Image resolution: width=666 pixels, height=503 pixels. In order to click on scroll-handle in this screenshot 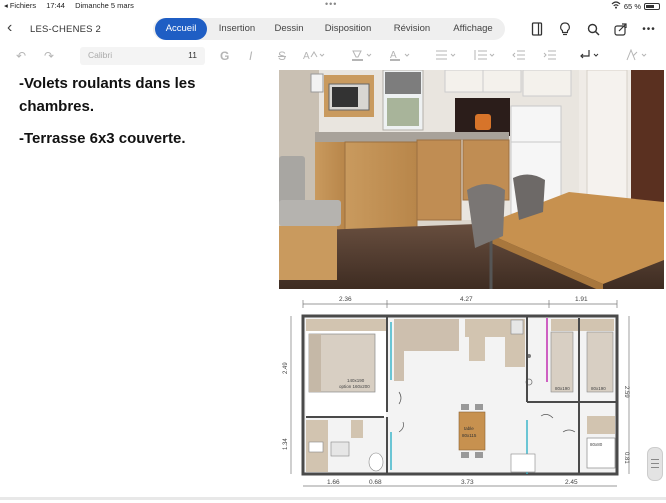, I will do `click(655, 464)`.